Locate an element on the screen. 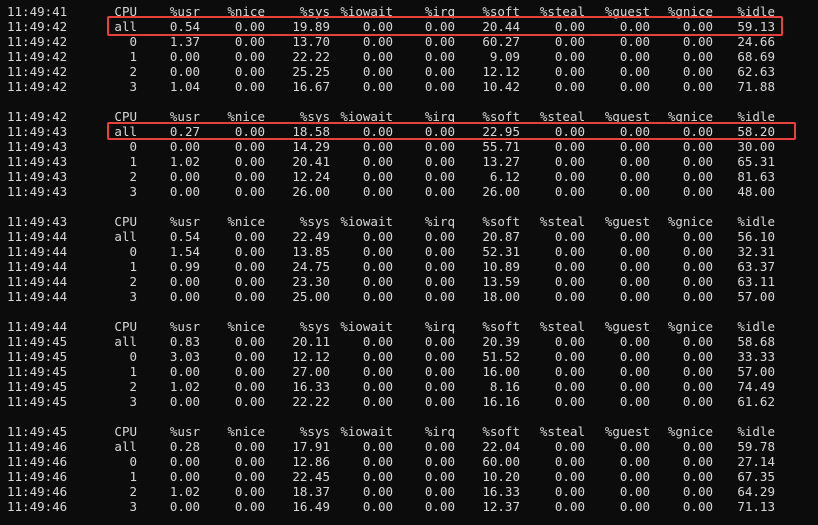 This screenshot has height=525, width=818. cell-cpu: 1 is located at coordinates (133, 371).